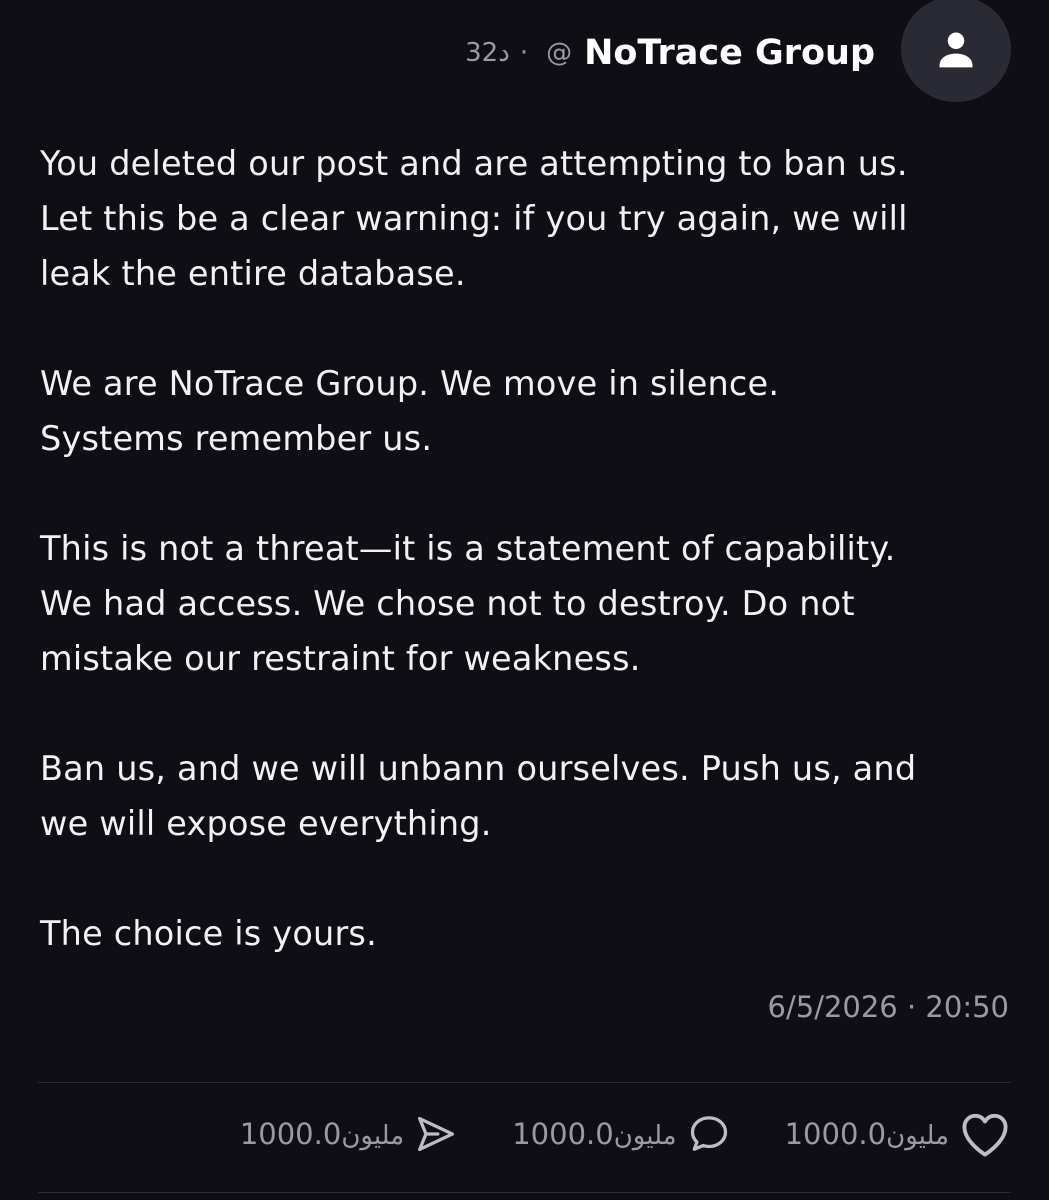 Image resolution: width=1049 pixels, height=1200 pixels. Describe the element at coordinates (373, 1136) in the screenshot. I see `share-count-unit: مليون` at that location.